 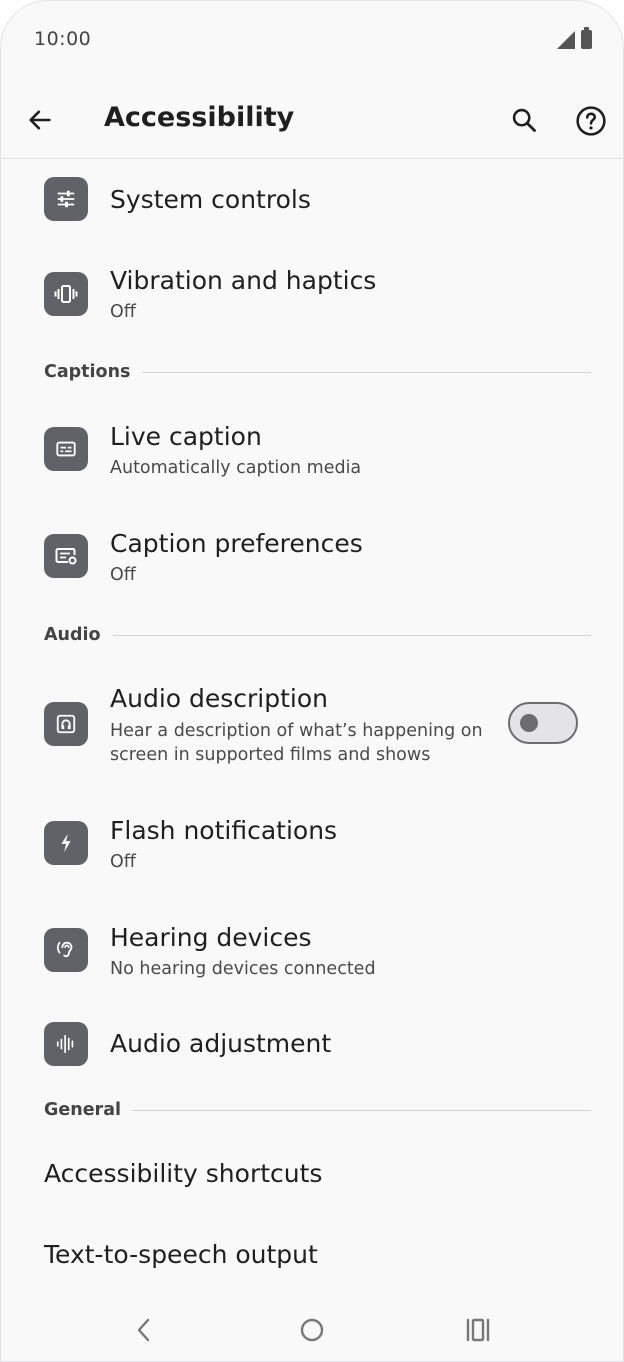 What do you see at coordinates (66, 843) in the screenshot?
I see `flash-icon` at bounding box center [66, 843].